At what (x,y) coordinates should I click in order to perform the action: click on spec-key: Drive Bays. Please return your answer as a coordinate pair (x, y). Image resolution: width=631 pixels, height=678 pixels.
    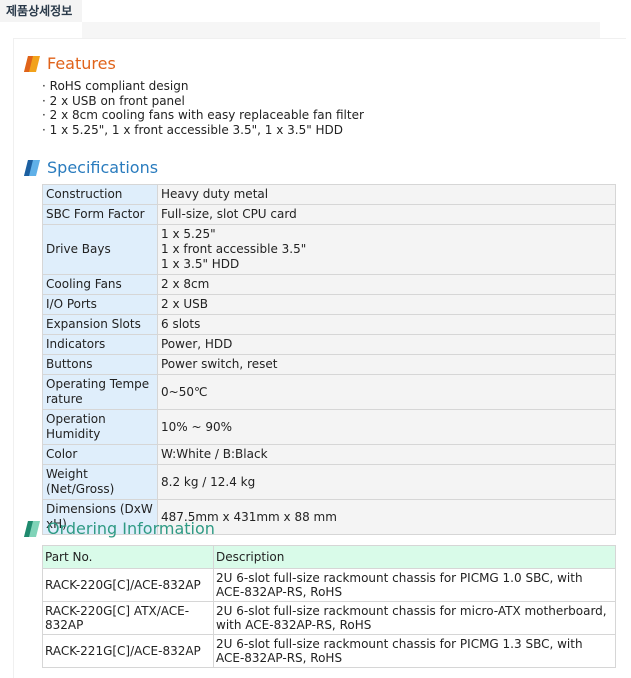
    Looking at the image, I should click on (100, 249).